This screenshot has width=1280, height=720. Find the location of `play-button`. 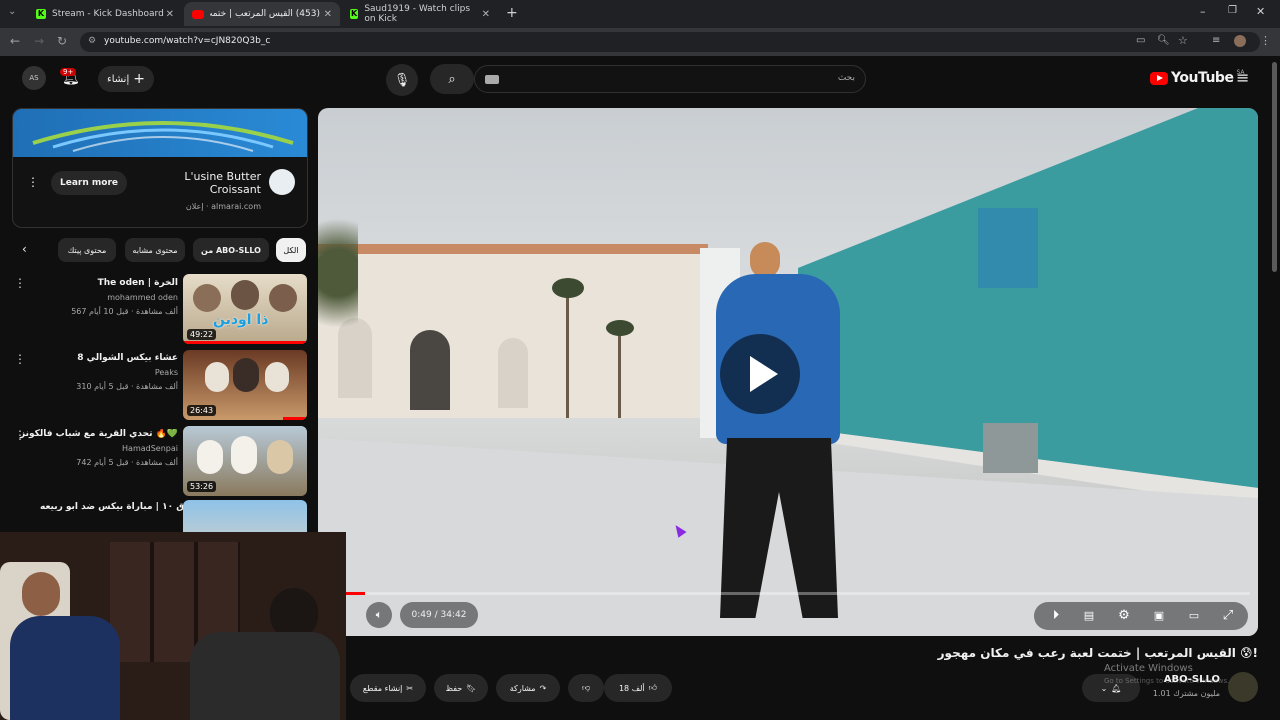

play-button is located at coordinates (760, 374).